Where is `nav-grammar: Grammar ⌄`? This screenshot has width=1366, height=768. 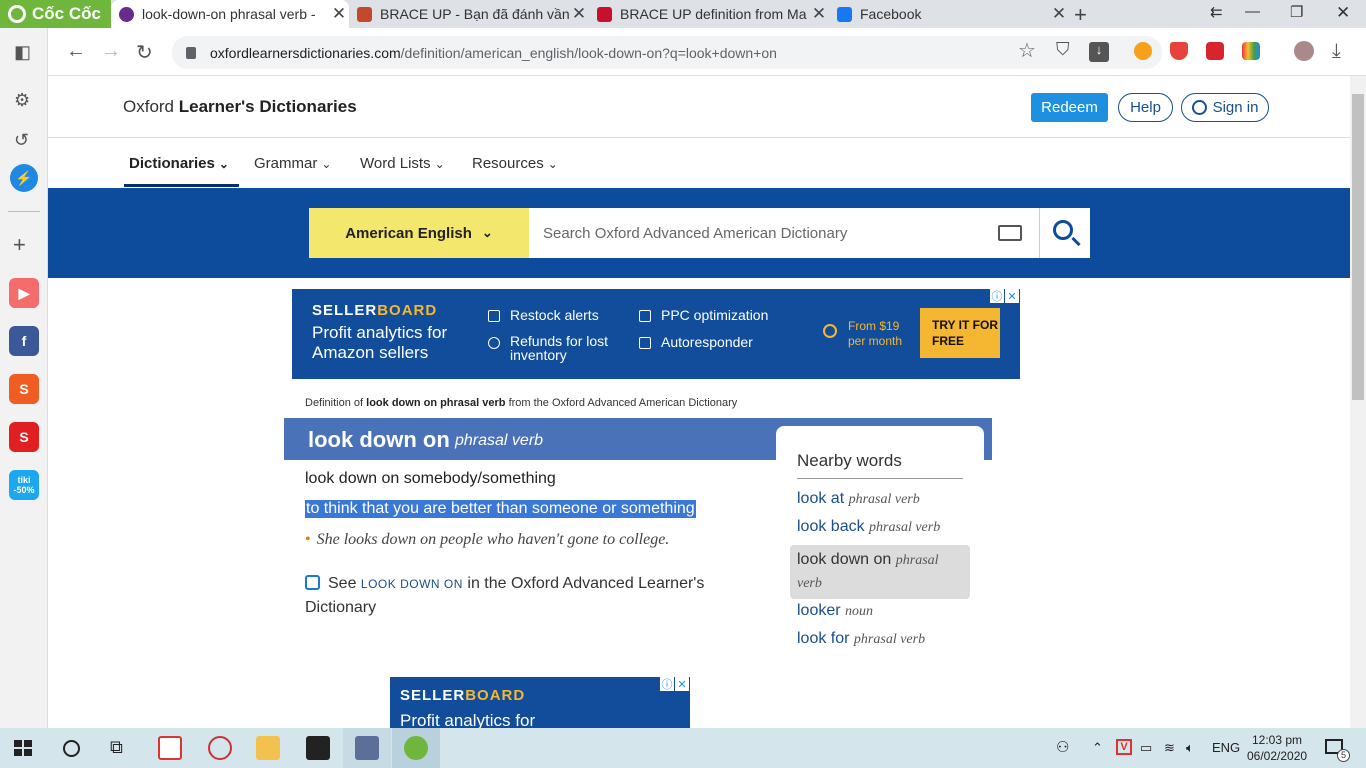 nav-grammar: Grammar ⌄ is located at coordinates (292, 163).